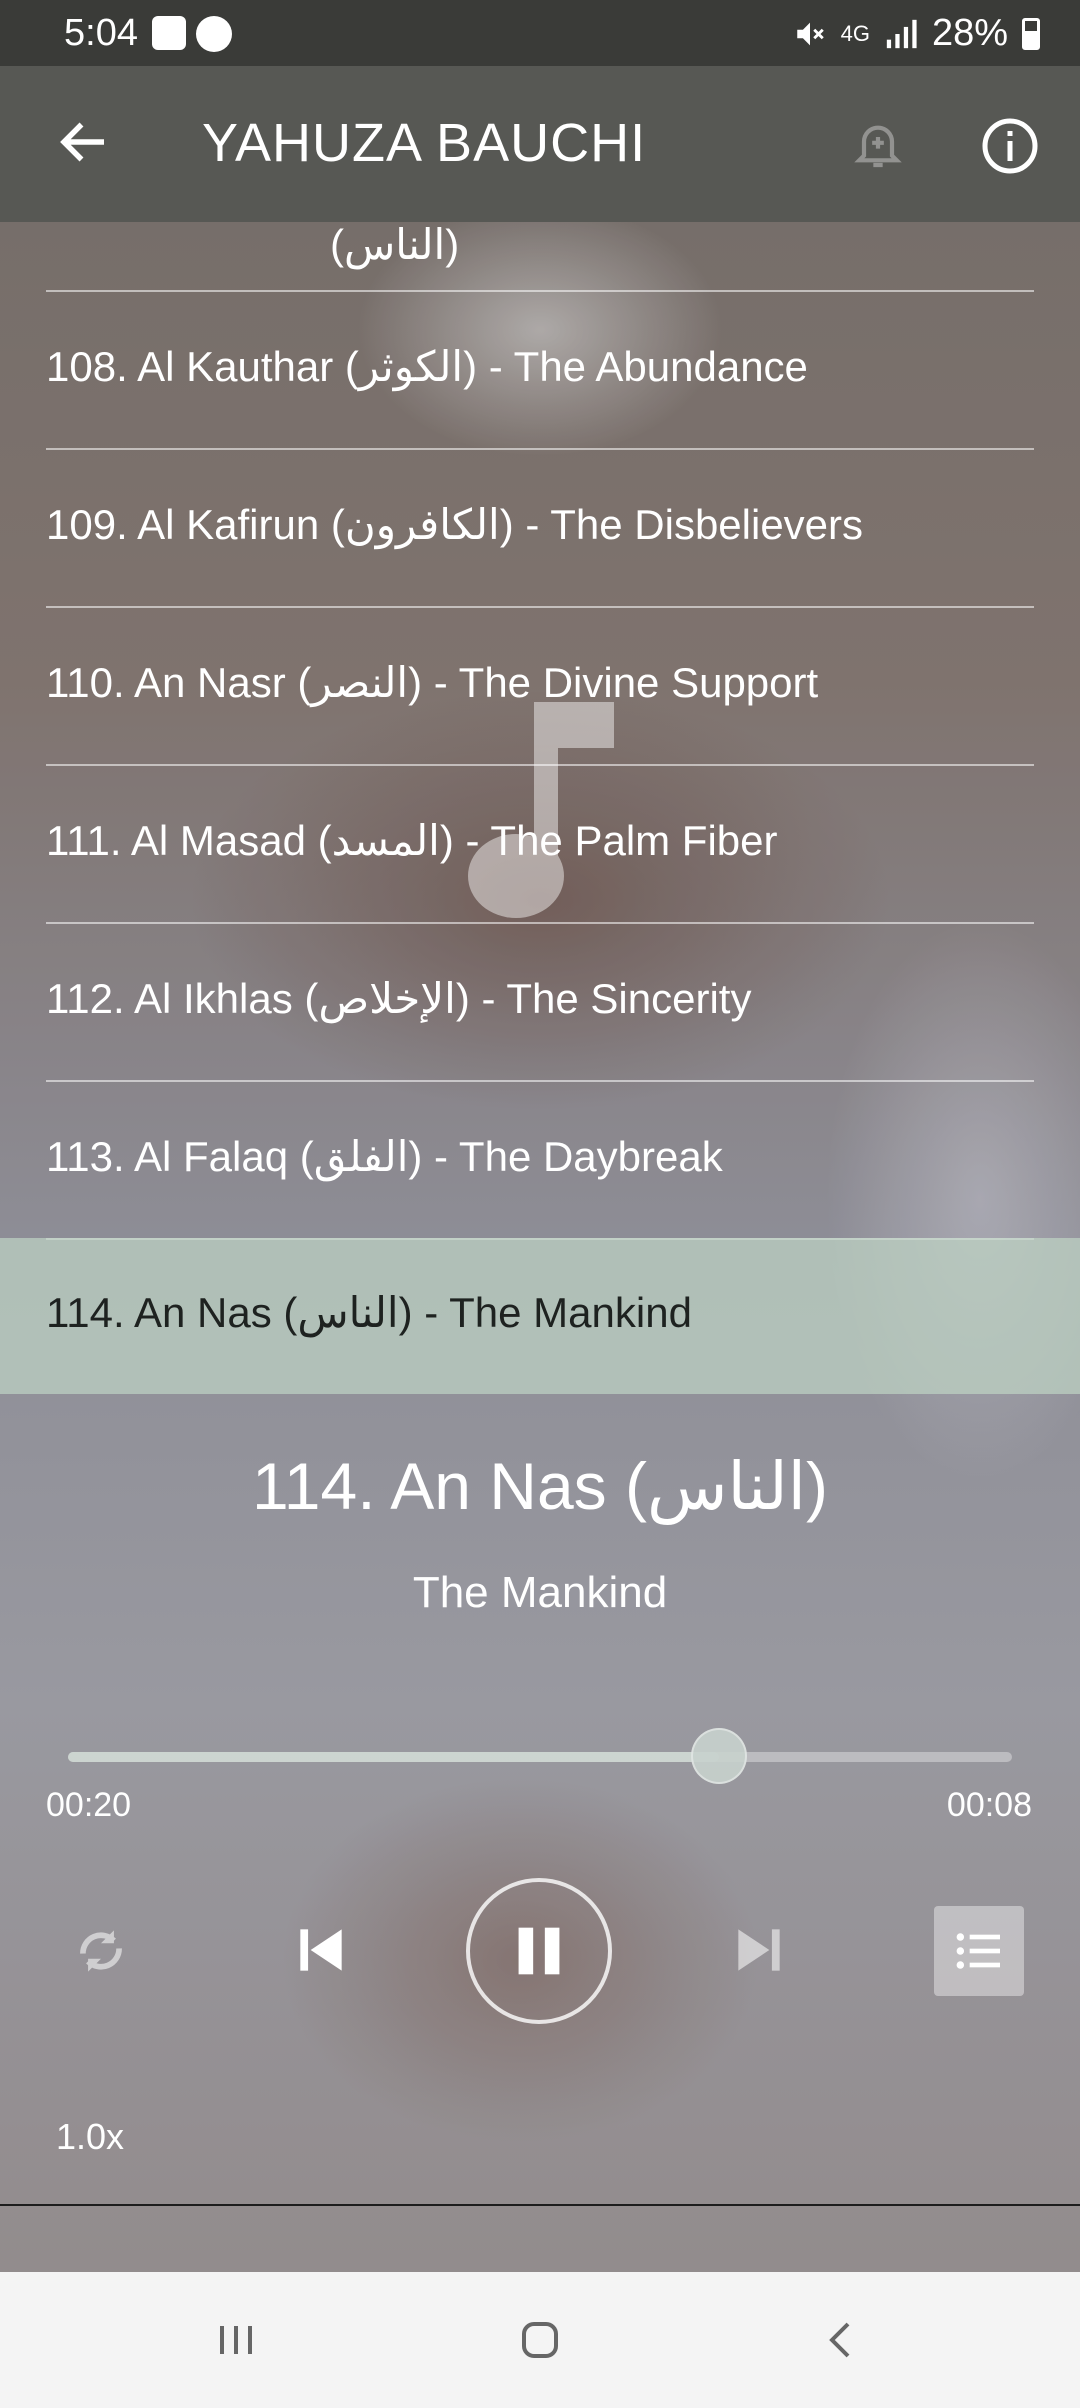  Describe the element at coordinates (384, 1156) in the screenshot. I see `list-item-label: 113. Al Falaq (الفلق) - The Daybreak` at that location.